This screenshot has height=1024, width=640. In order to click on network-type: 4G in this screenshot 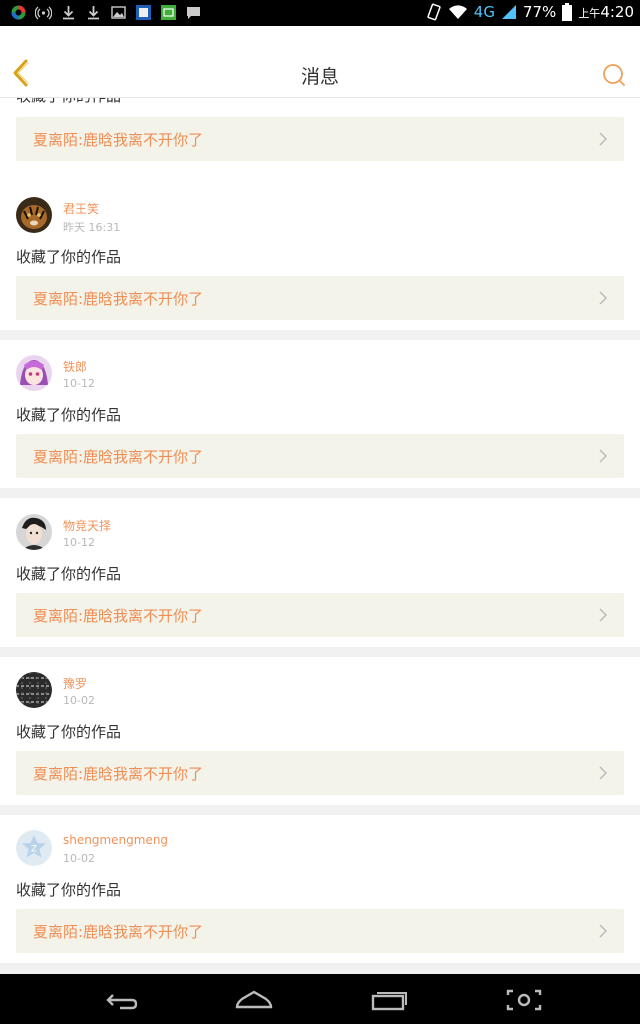, I will do `click(484, 12)`.